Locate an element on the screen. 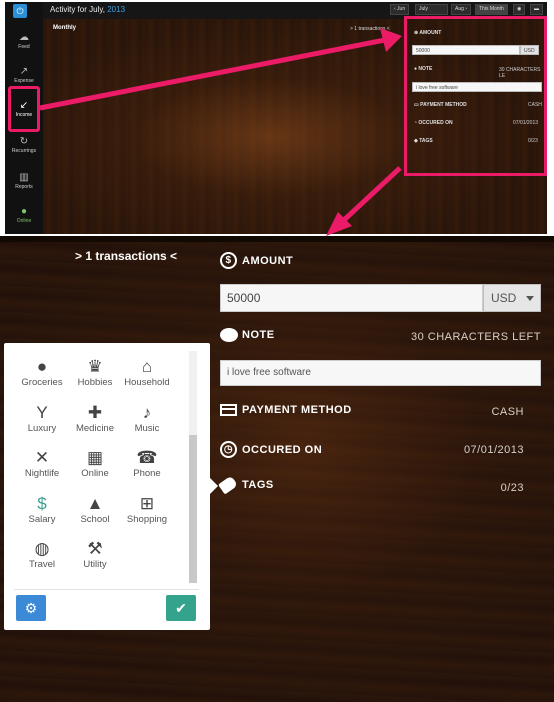 Image resolution: width=554 pixels, height=702 pixels. page-title: Activity for July, 2013 is located at coordinates (88, 9).